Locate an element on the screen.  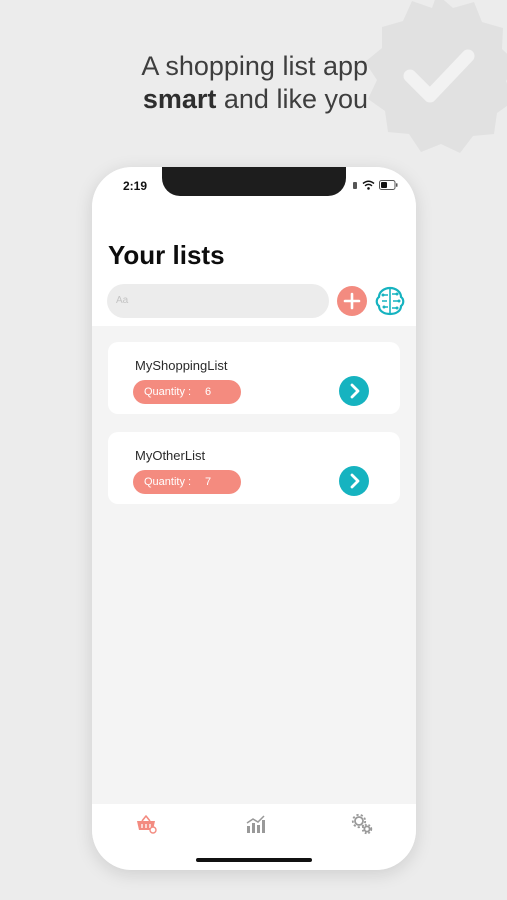
list-name: MyOtherList is located at coordinates (170, 455).